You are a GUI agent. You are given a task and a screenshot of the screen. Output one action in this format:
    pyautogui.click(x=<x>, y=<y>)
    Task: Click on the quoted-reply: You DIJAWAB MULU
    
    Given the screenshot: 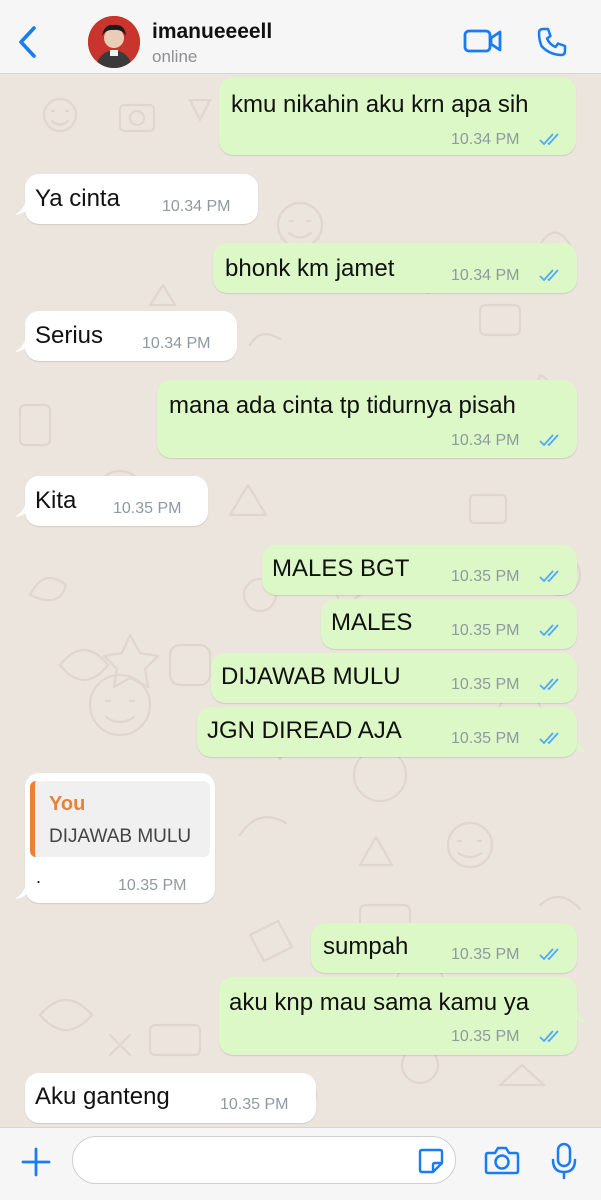 What is the action you would take?
    pyautogui.click(x=120, y=819)
    